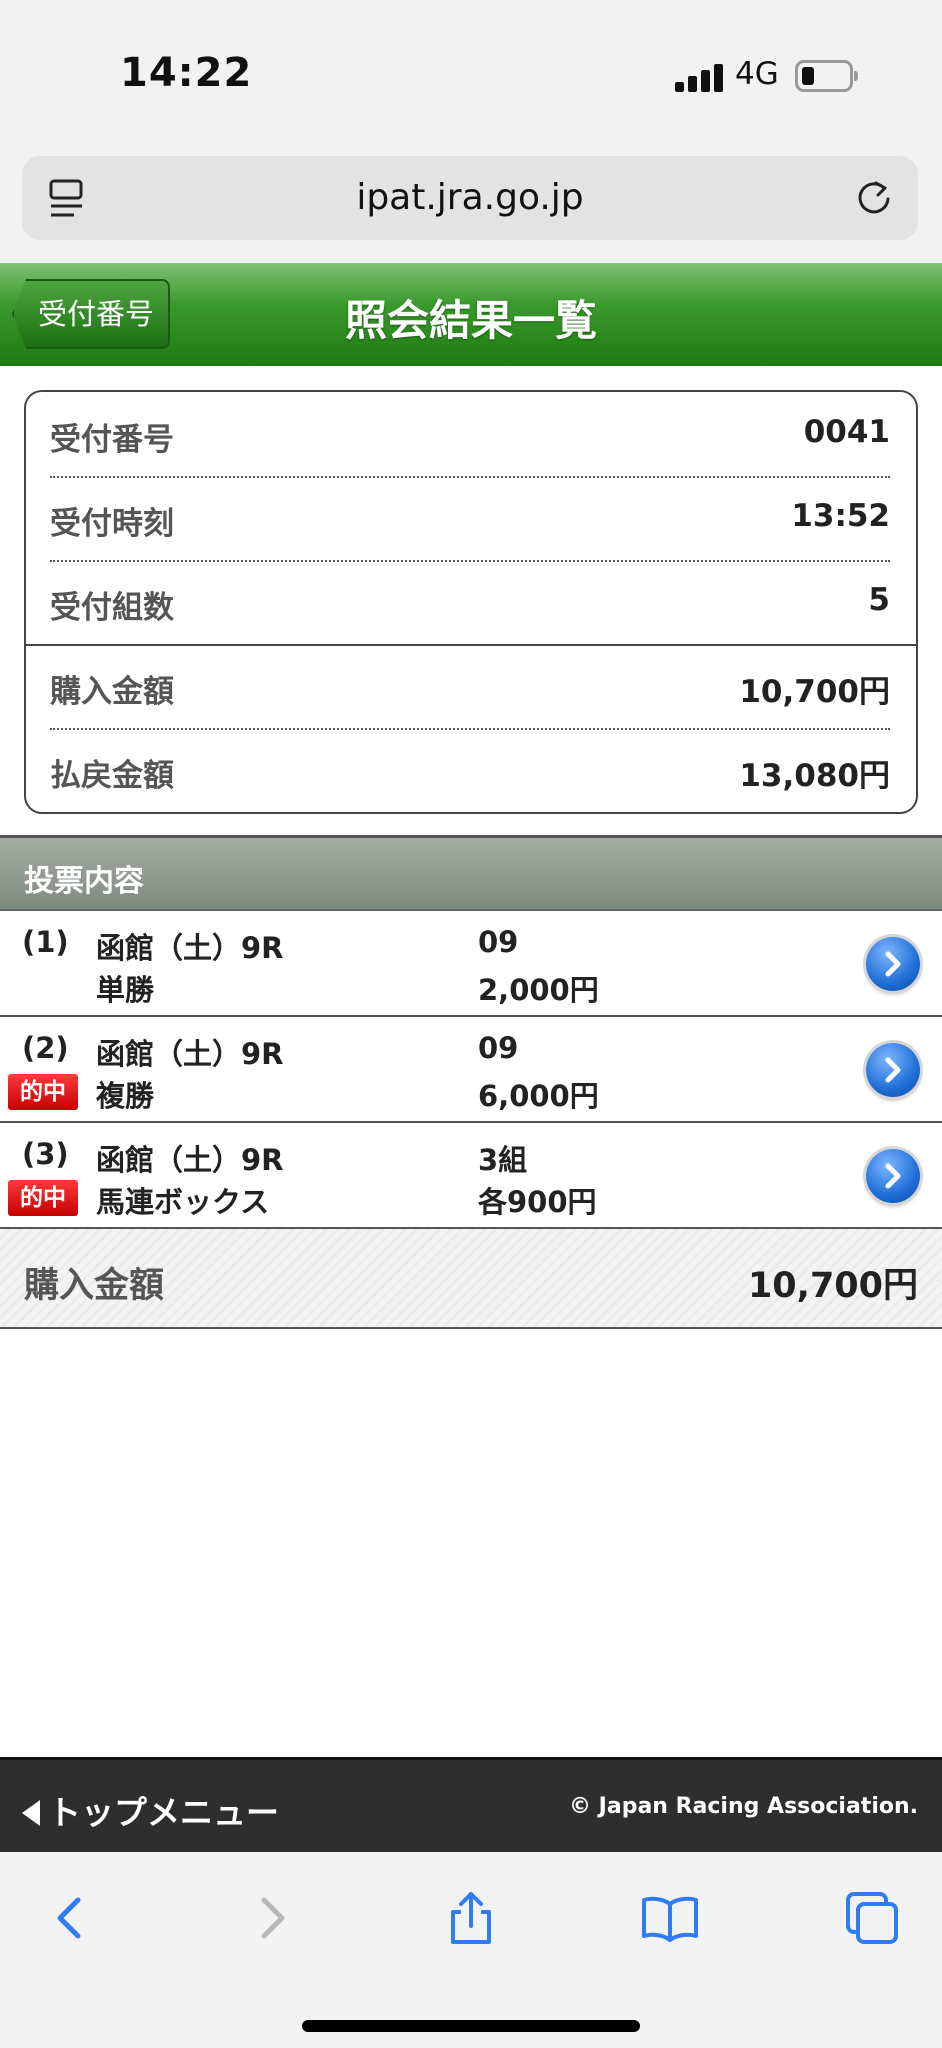  What do you see at coordinates (814, 692) in the screenshot?
I see `summary-value: 10,700円` at bounding box center [814, 692].